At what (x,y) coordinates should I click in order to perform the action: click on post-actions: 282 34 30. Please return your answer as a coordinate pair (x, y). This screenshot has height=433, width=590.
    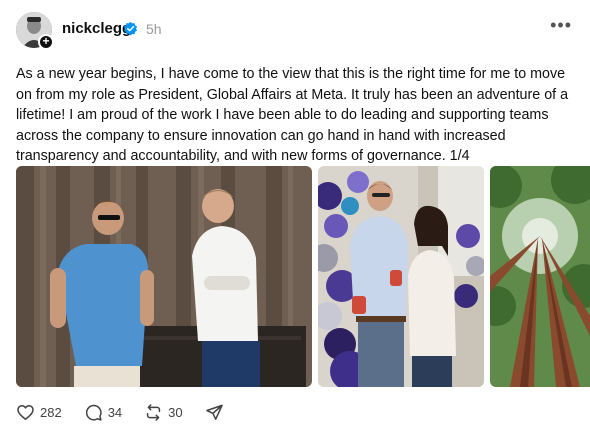
    Looking at the image, I should click on (131, 412).